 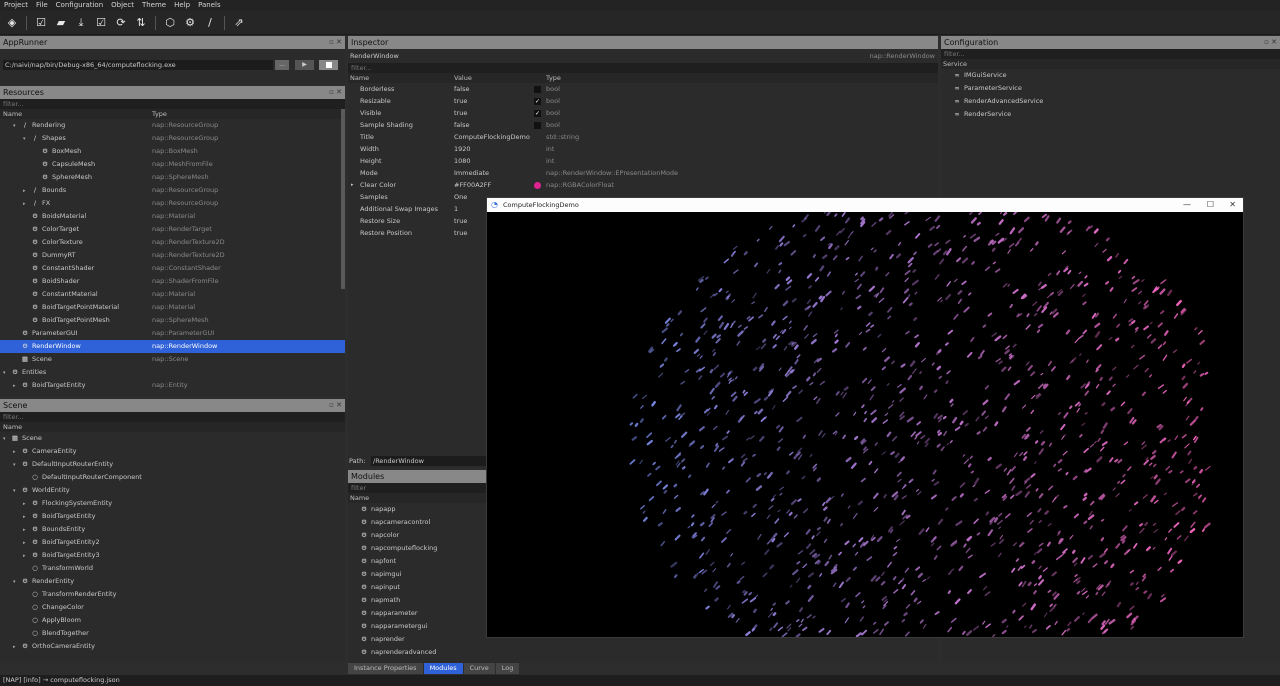 I want to click on property-row: Title ComputeFlockingDemo std::string, so click(x=643, y=137).